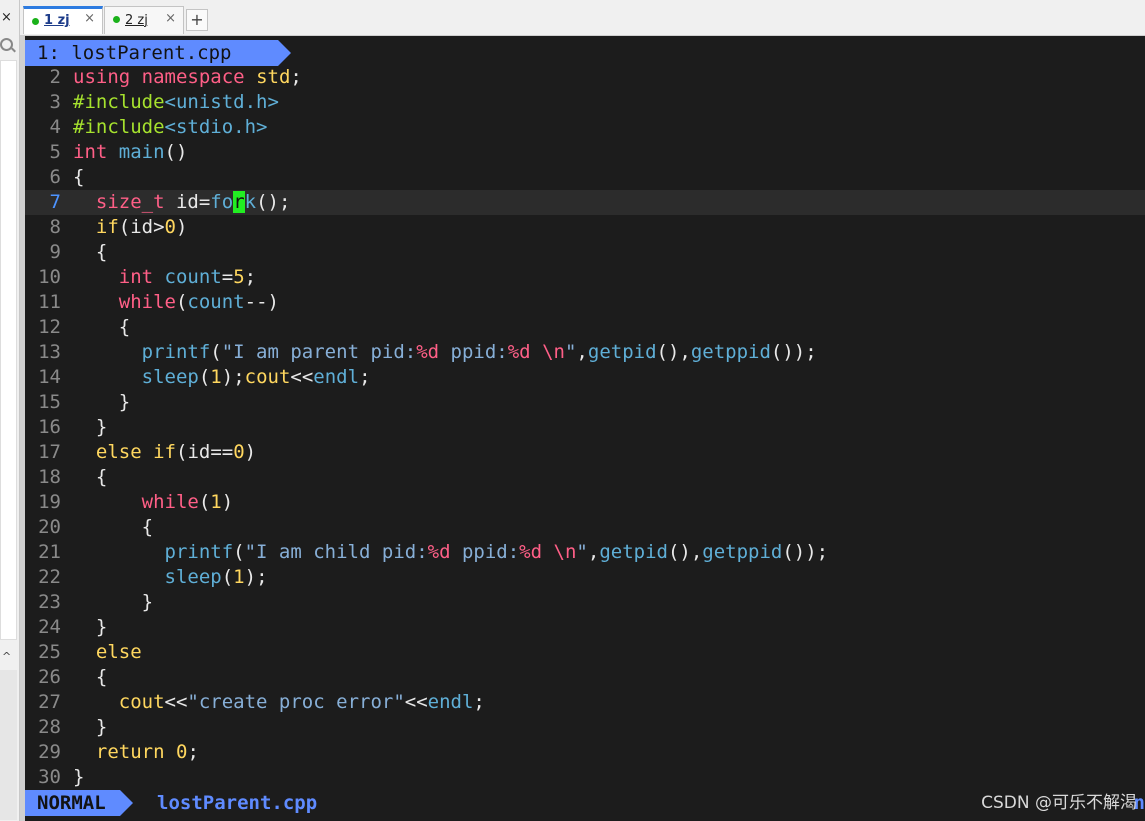 This screenshot has width=1145, height=821. What do you see at coordinates (126, 803) in the screenshot?
I see `mode-arrow` at bounding box center [126, 803].